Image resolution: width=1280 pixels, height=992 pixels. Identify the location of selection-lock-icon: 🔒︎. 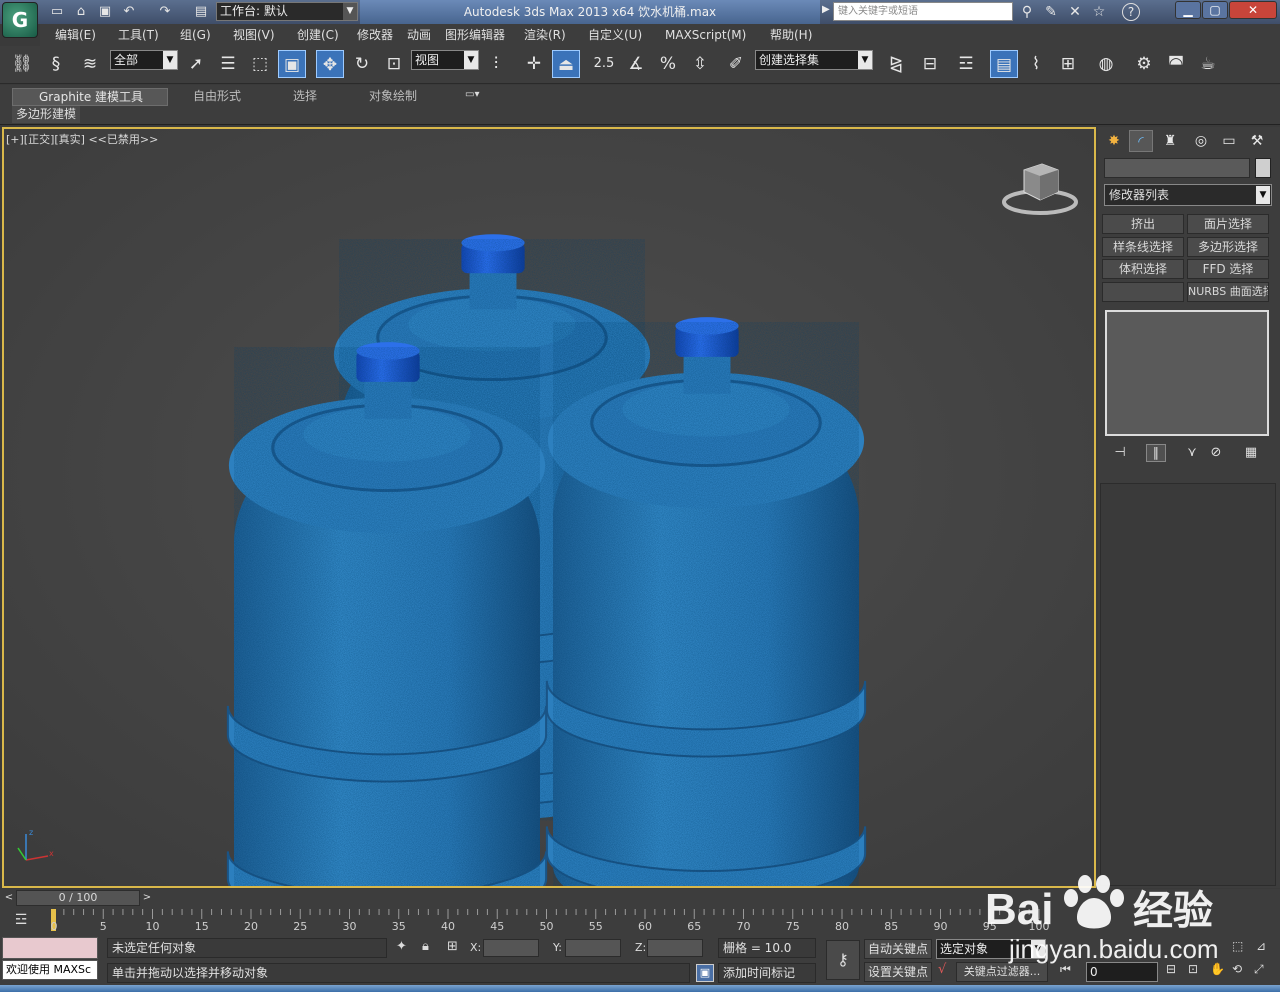
(425, 946).